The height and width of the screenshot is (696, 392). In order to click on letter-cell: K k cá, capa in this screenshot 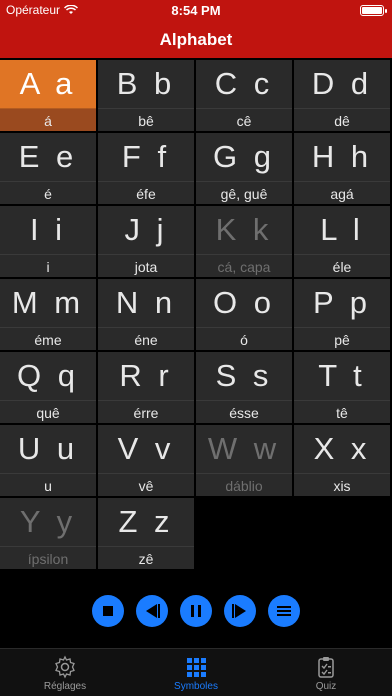, I will do `click(244, 241)`.